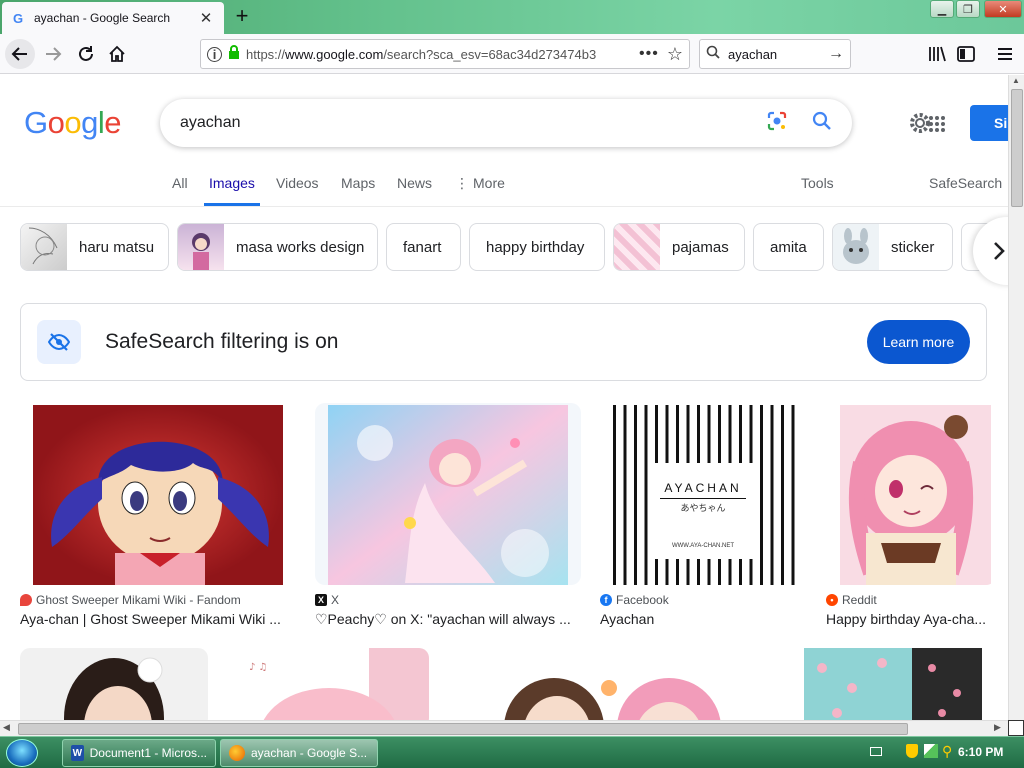 Image resolution: width=1024 pixels, height=768 pixels. What do you see at coordinates (942, 9) in the screenshot?
I see `minimize-window-button: ▁` at bounding box center [942, 9].